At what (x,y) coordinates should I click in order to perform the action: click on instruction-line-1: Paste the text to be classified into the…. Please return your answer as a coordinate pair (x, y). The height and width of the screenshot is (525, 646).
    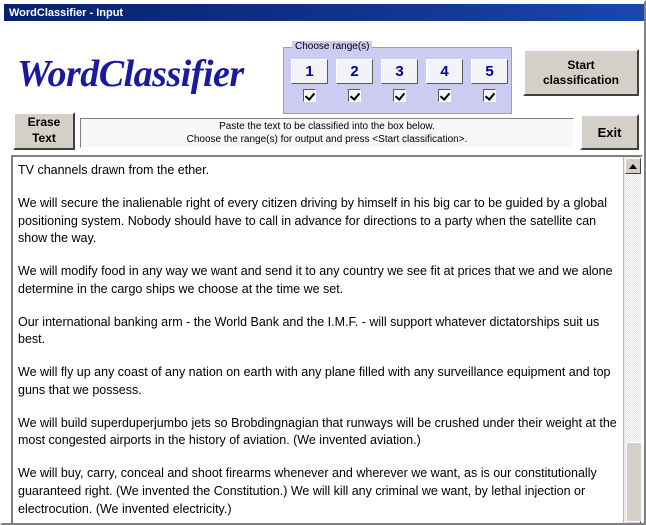
    Looking at the image, I should click on (327, 126).